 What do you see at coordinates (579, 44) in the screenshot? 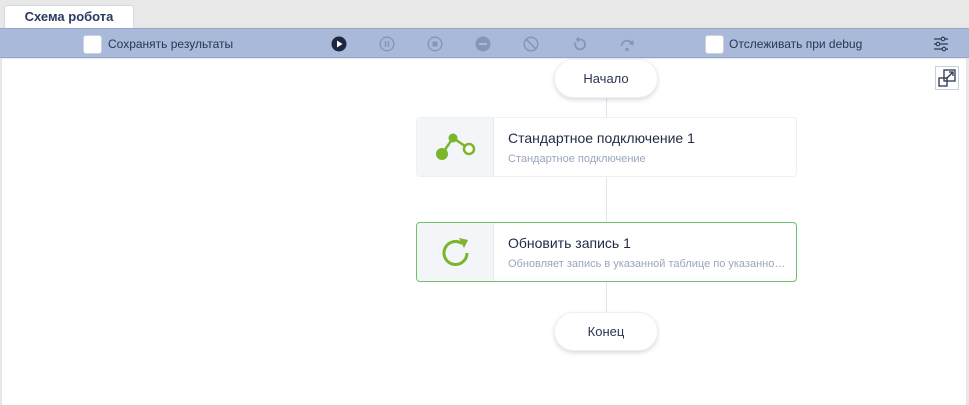
I see `undo-icon` at bounding box center [579, 44].